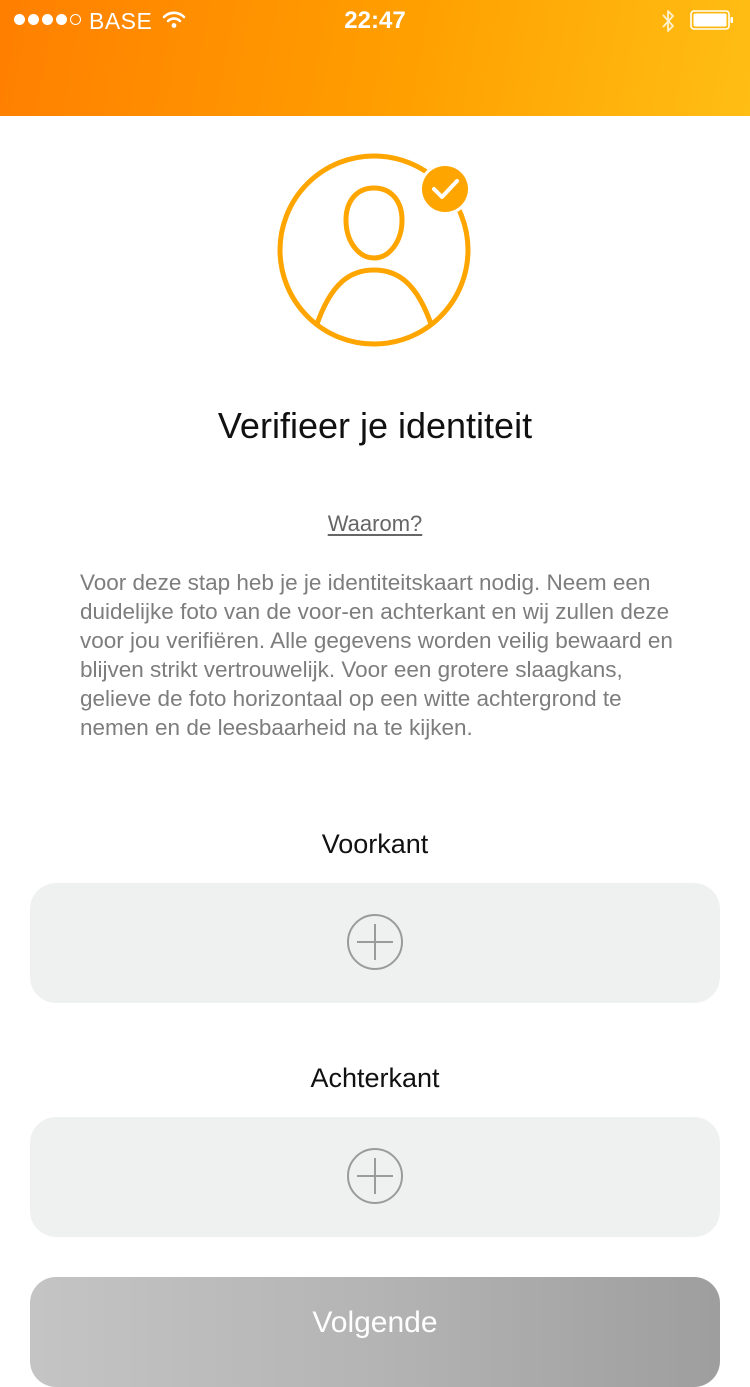 Image resolution: width=750 pixels, height=1387 pixels. What do you see at coordinates (375, 1078) in the screenshot?
I see `back-label: Achterkant` at bounding box center [375, 1078].